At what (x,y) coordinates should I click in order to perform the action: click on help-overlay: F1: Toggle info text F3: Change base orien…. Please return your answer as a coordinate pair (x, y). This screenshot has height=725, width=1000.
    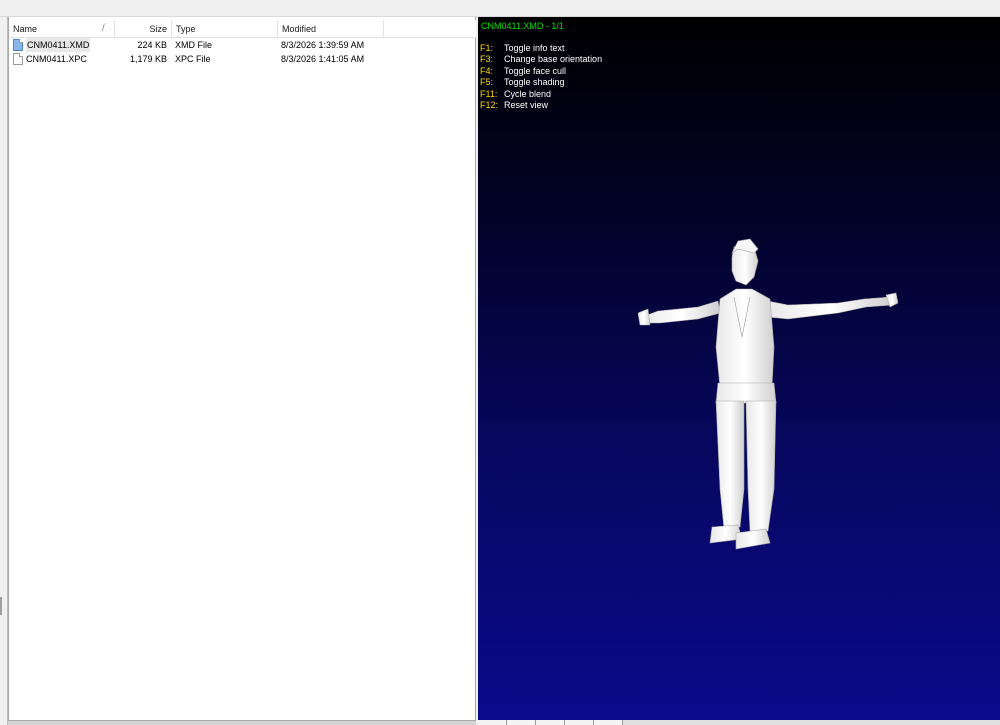
    Looking at the image, I should click on (541, 77).